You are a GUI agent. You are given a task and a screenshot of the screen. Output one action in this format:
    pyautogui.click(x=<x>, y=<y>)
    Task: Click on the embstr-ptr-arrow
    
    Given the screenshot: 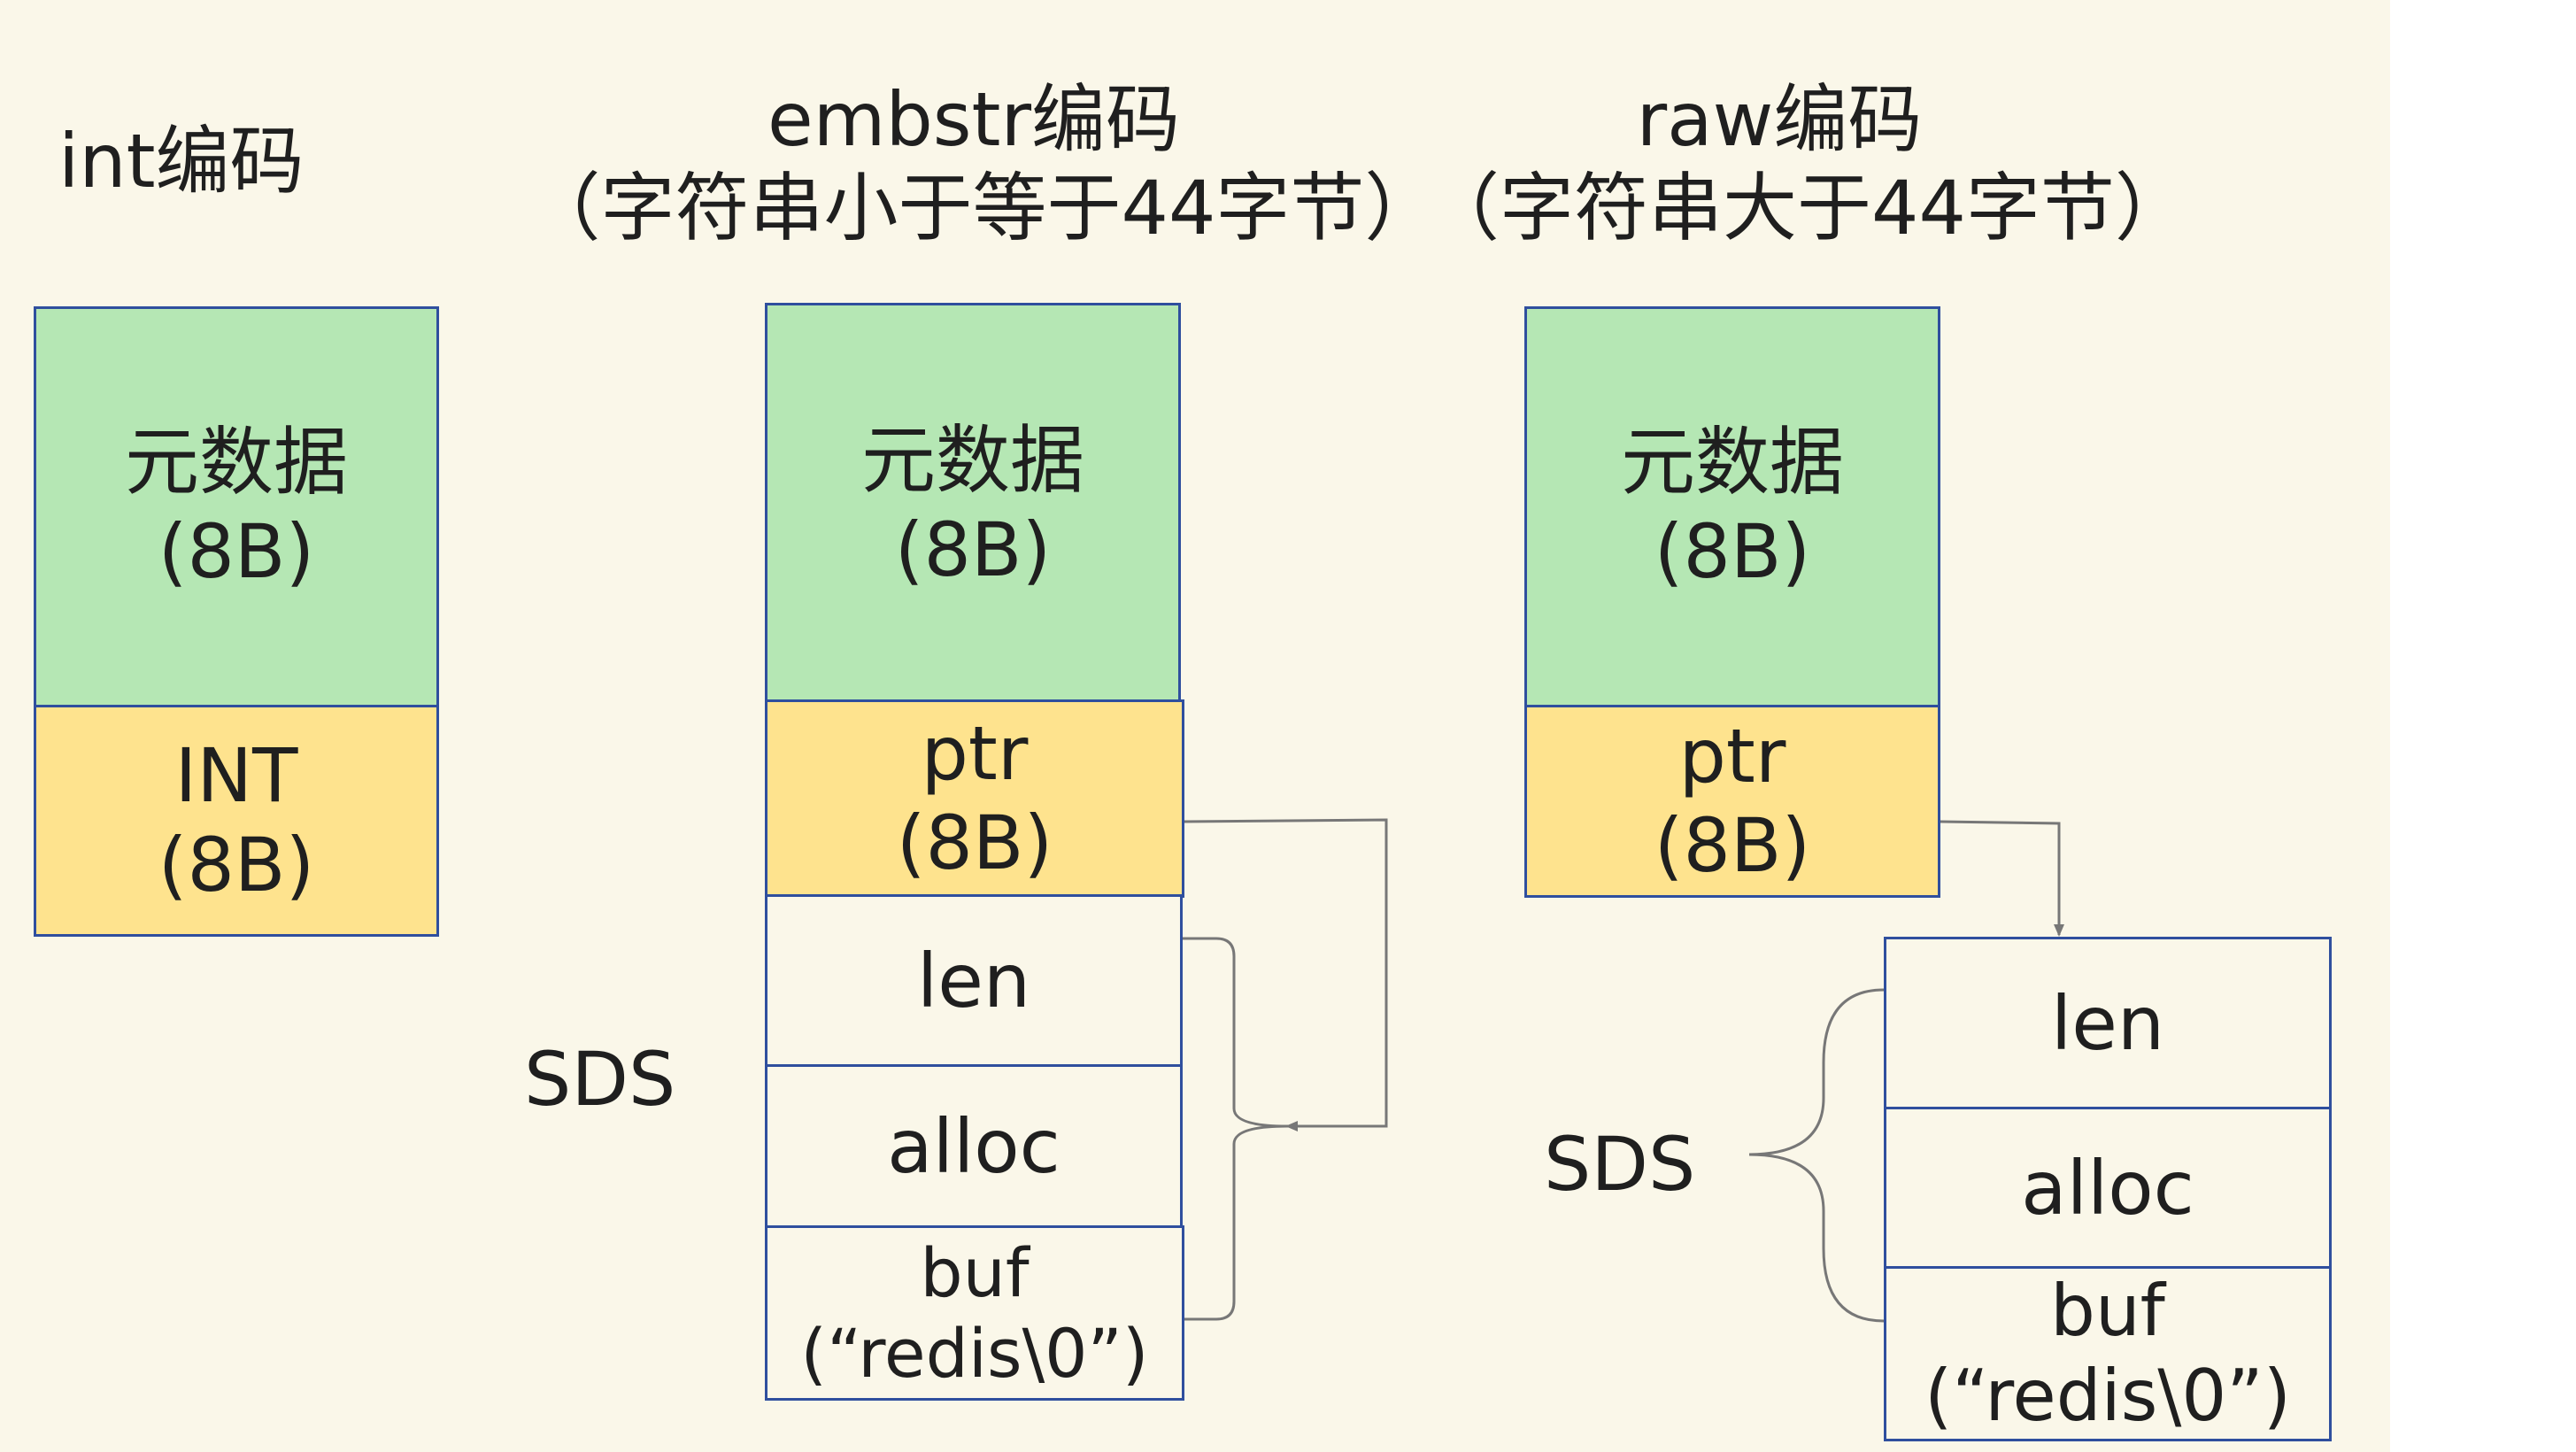 What is the action you would take?
    pyautogui.click(x=1286, y=974)
    